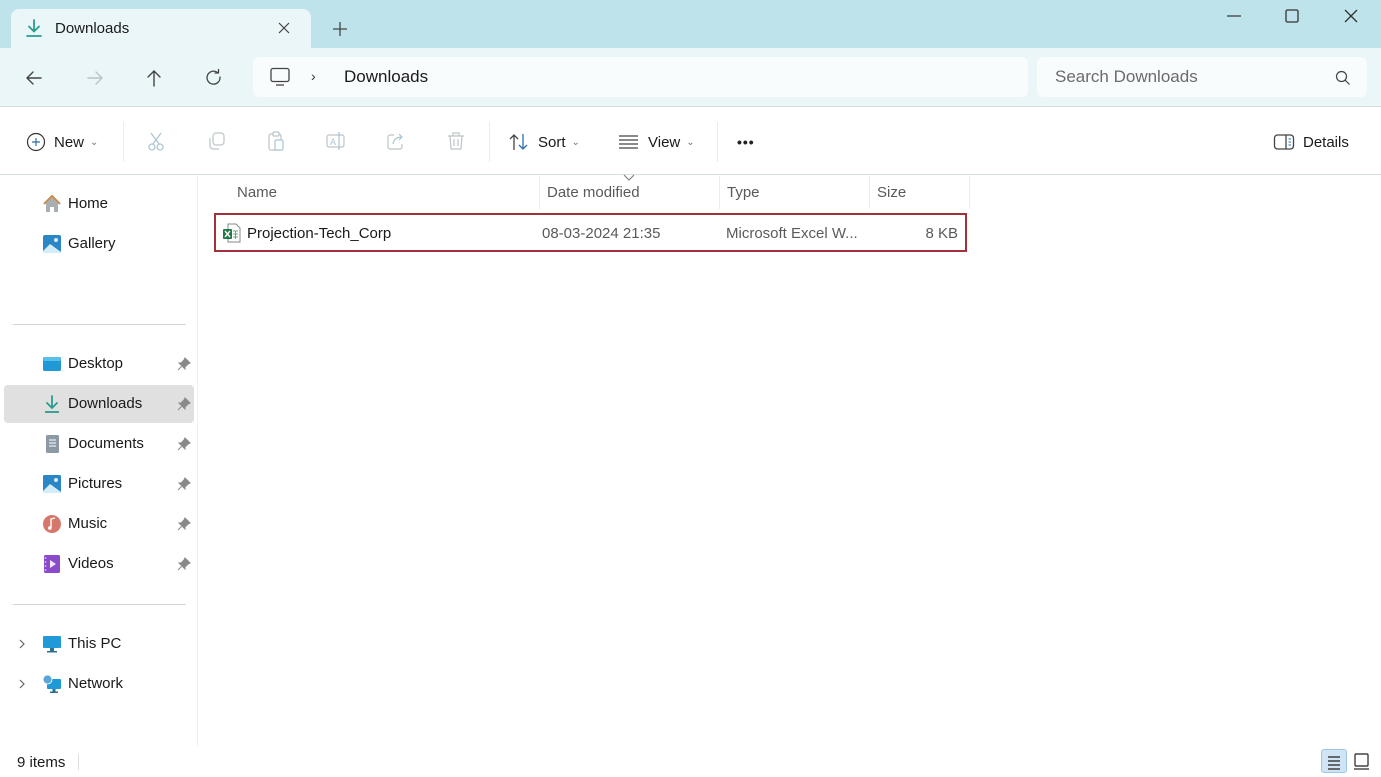 This screenshot has height=777, width=1381. I want to click on details-pane-button: Details, so click(1311, 142).